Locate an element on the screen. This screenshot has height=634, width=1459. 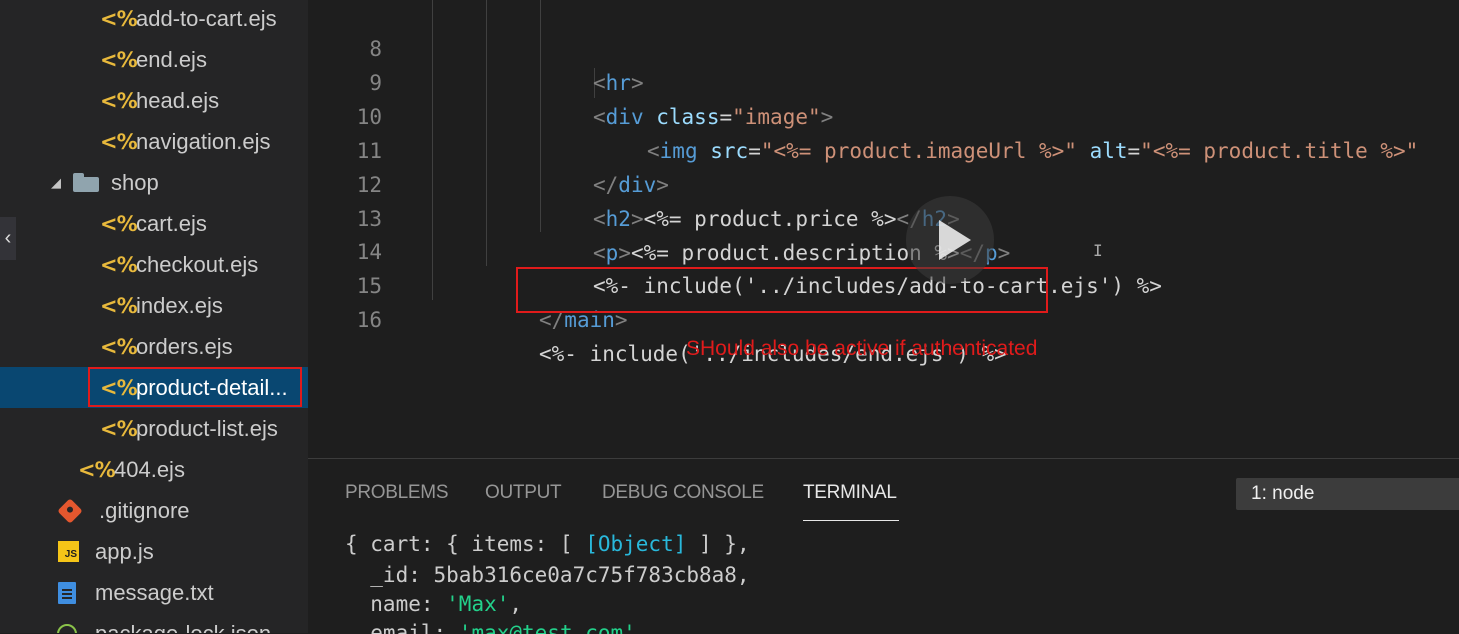
play-icon is located at coordinates (950, 240).